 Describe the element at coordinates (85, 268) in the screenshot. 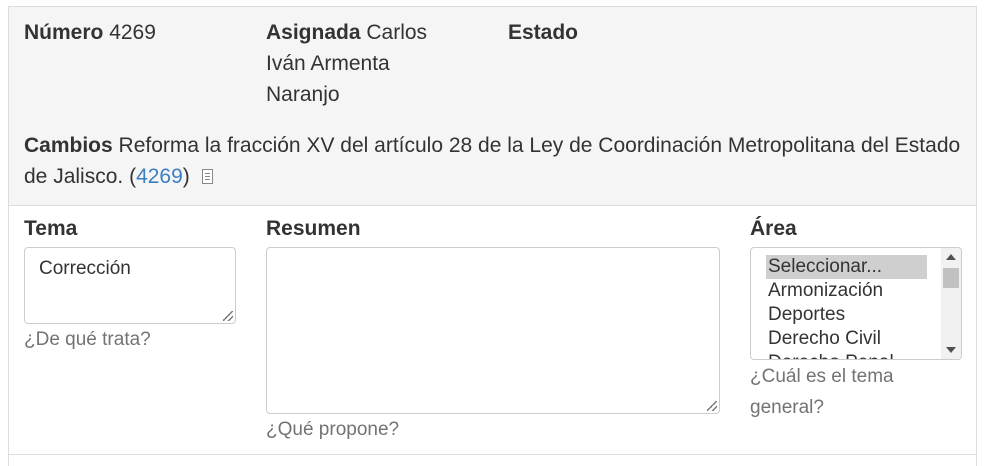

I see `tema-value: Corrección` at that location.